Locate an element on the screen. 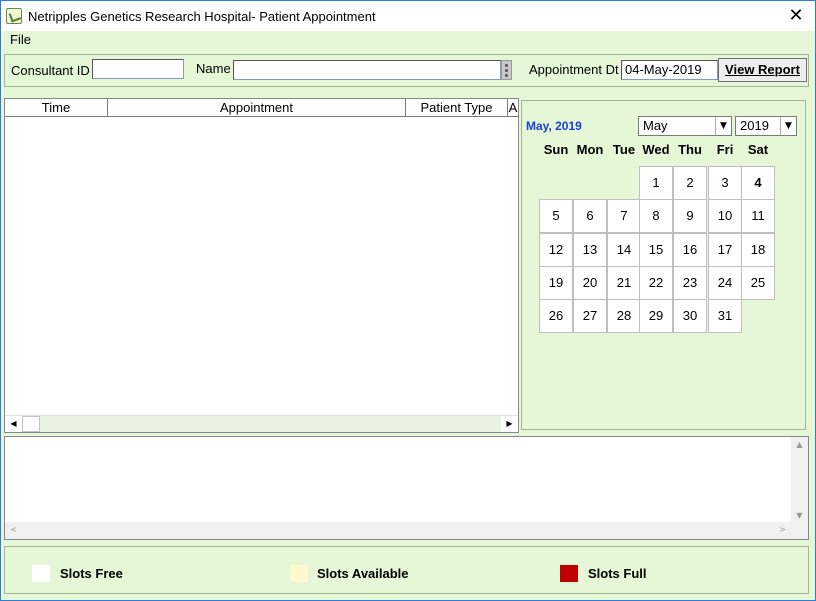 This screenshot has width=816, height=601. weekday-header: Sat is located at coordinates (758, 149).